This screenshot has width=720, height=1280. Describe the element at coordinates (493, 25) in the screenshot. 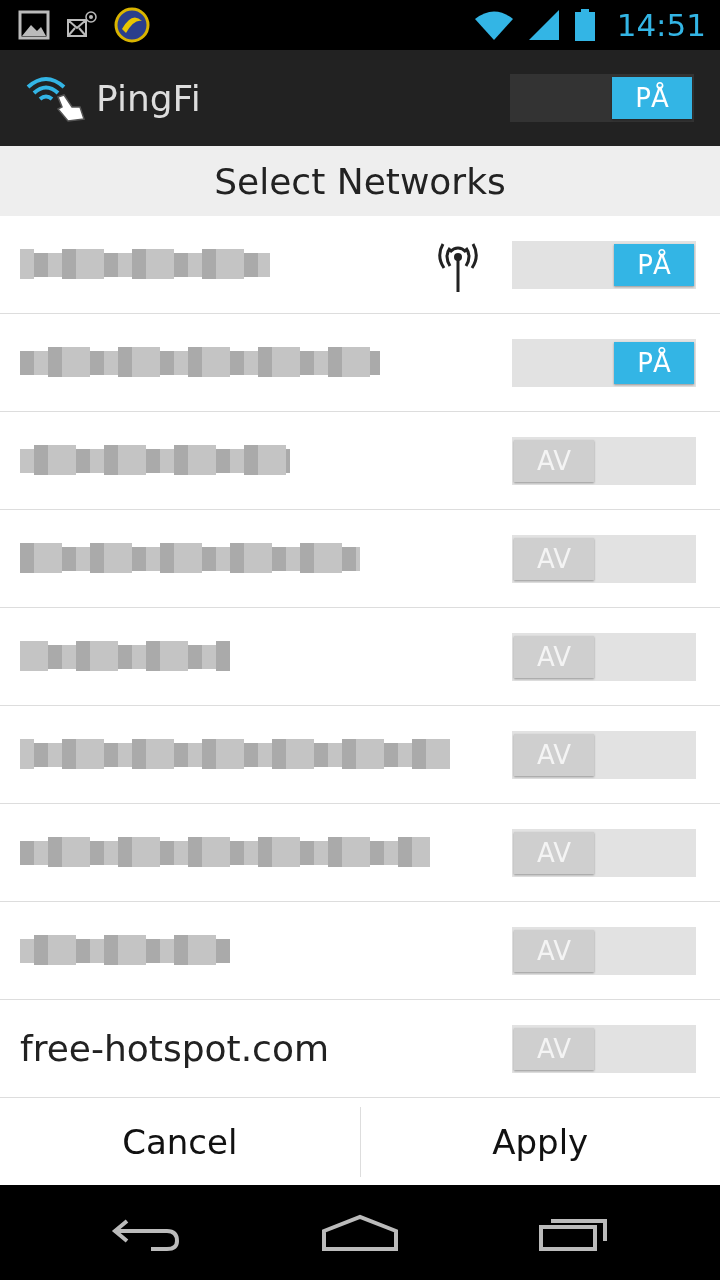

I see `wifi-icon` at that location.